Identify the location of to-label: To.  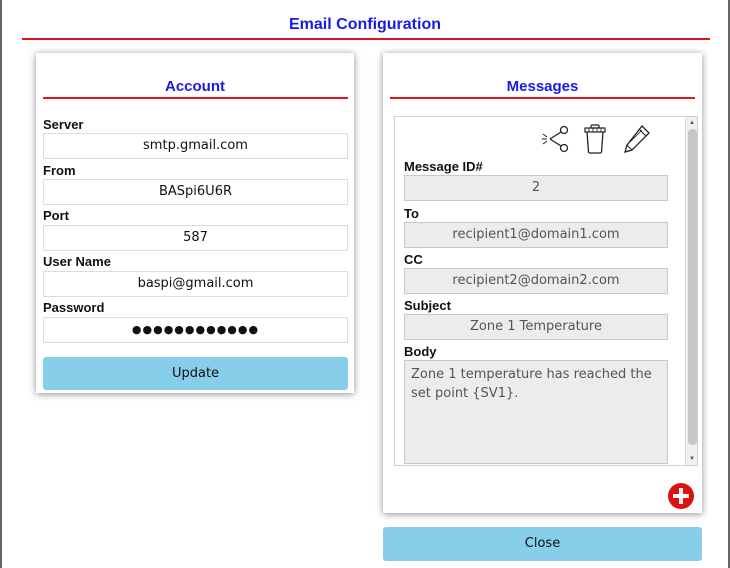
(411, 213).